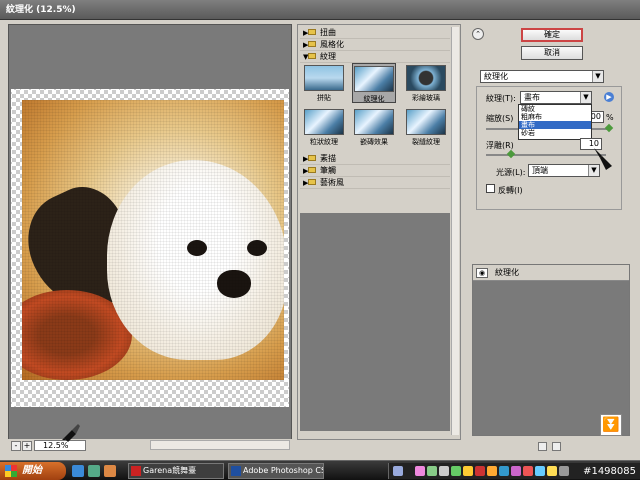 Image resolution: width=640 pixels, height=480 pixels. What do you see at coordinates (176, 471) in the screenshot?
I see `task-garena: Garena競舞臺` at bounding box center [176, 471].